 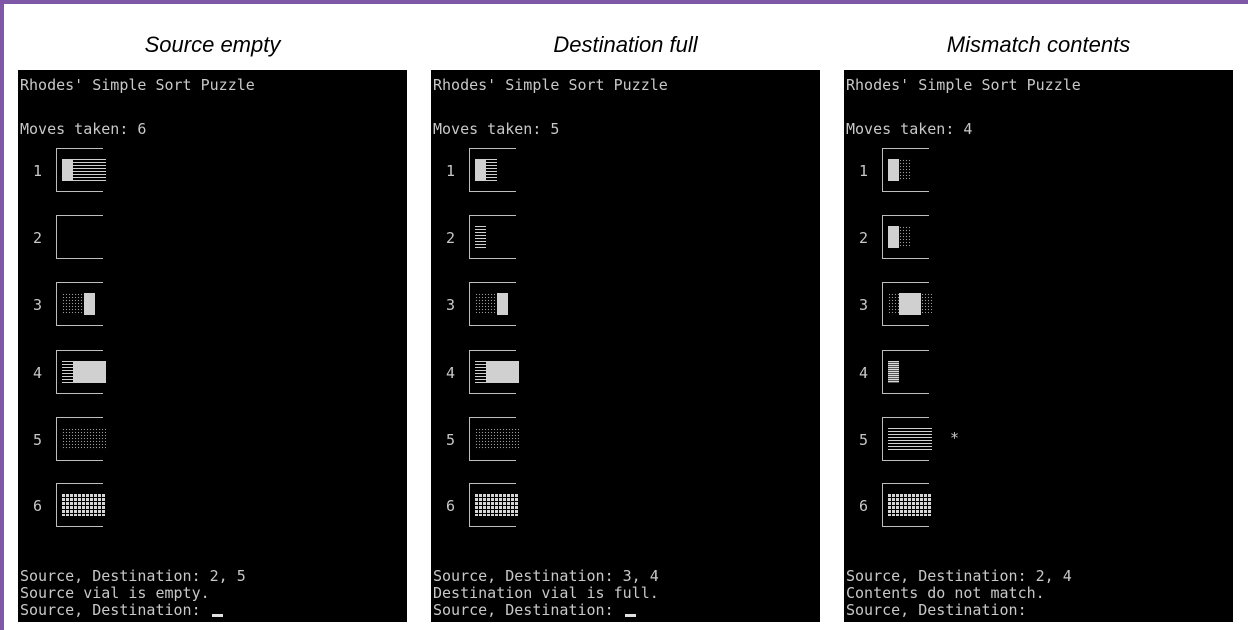 I want to click on moves-taken: Moves taken: 5, so click(x=496, y=129).